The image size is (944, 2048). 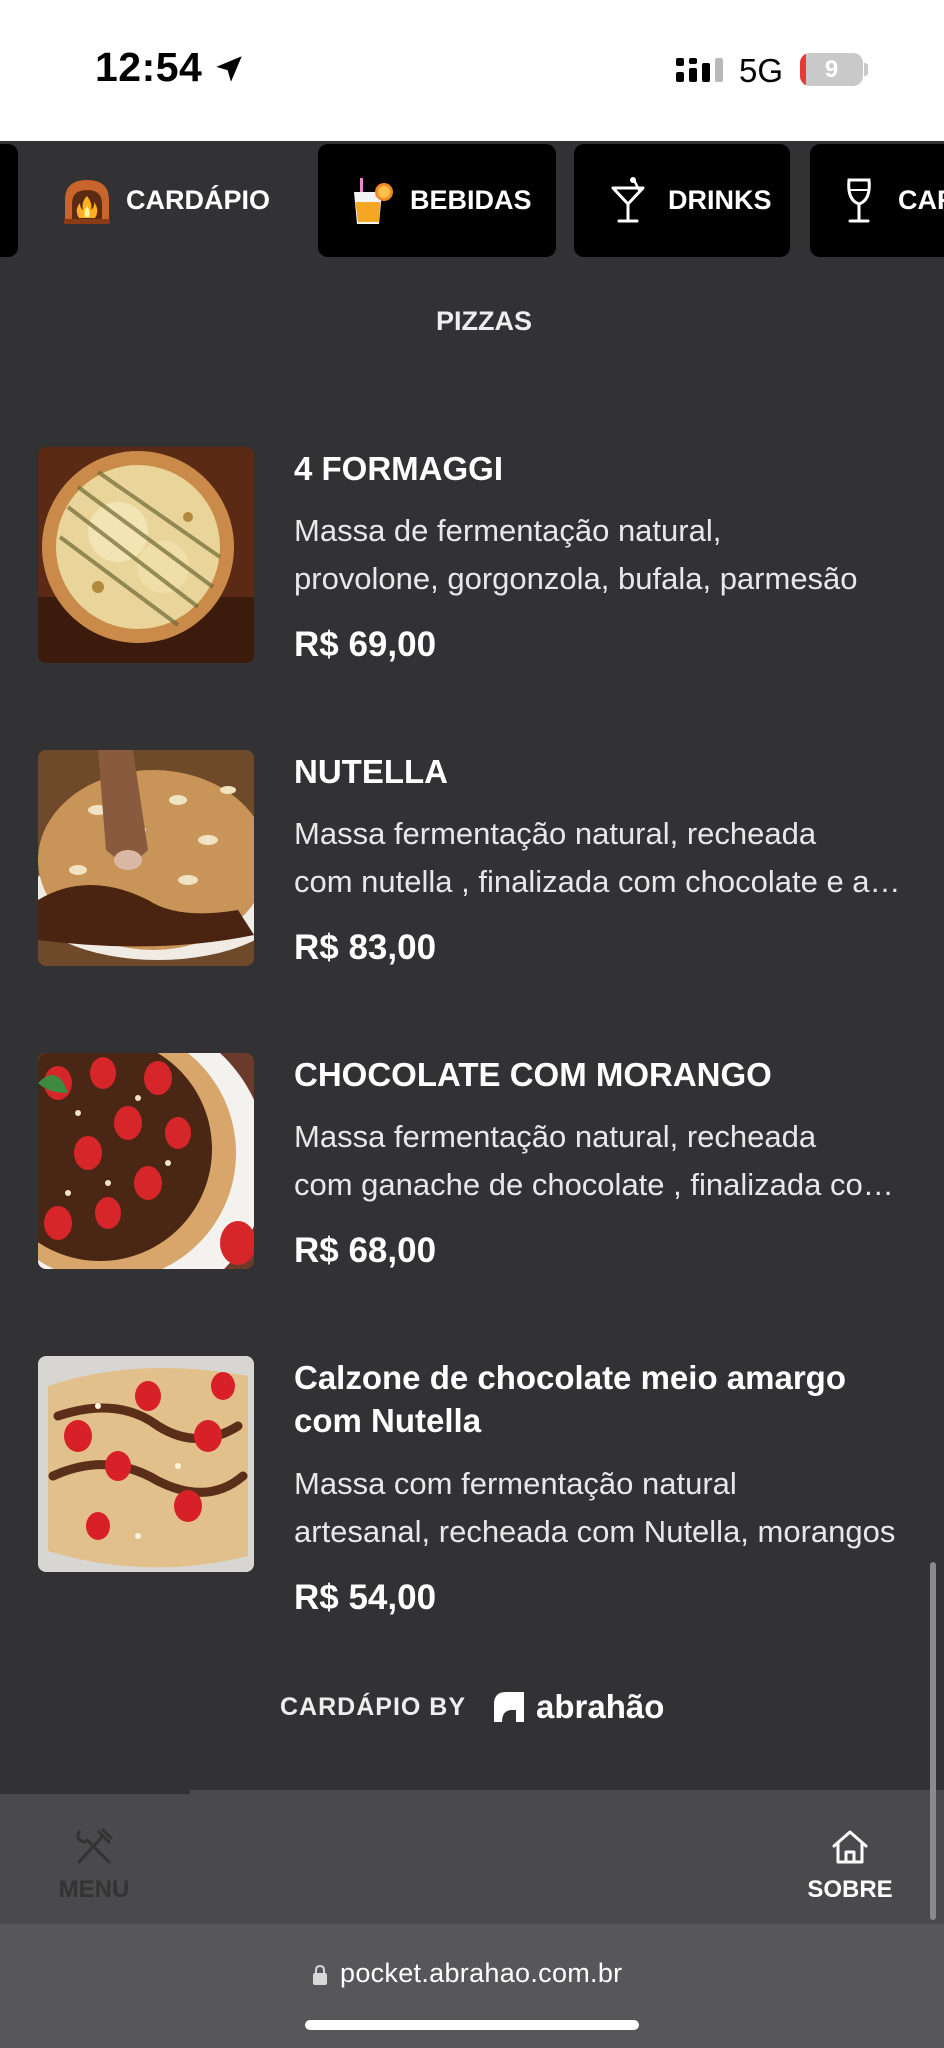 What do you see at coordinates (850, 1889) in the screenshot?
I see `nav-label: SOBRE` at bounding box center [850, 1889].